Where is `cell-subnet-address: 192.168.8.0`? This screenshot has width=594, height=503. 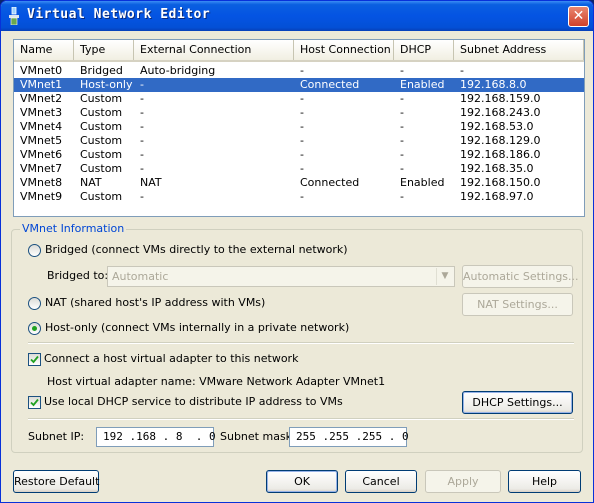
cell-subnet-address: 192.168.8.0 is located at coordinates (493, 84).